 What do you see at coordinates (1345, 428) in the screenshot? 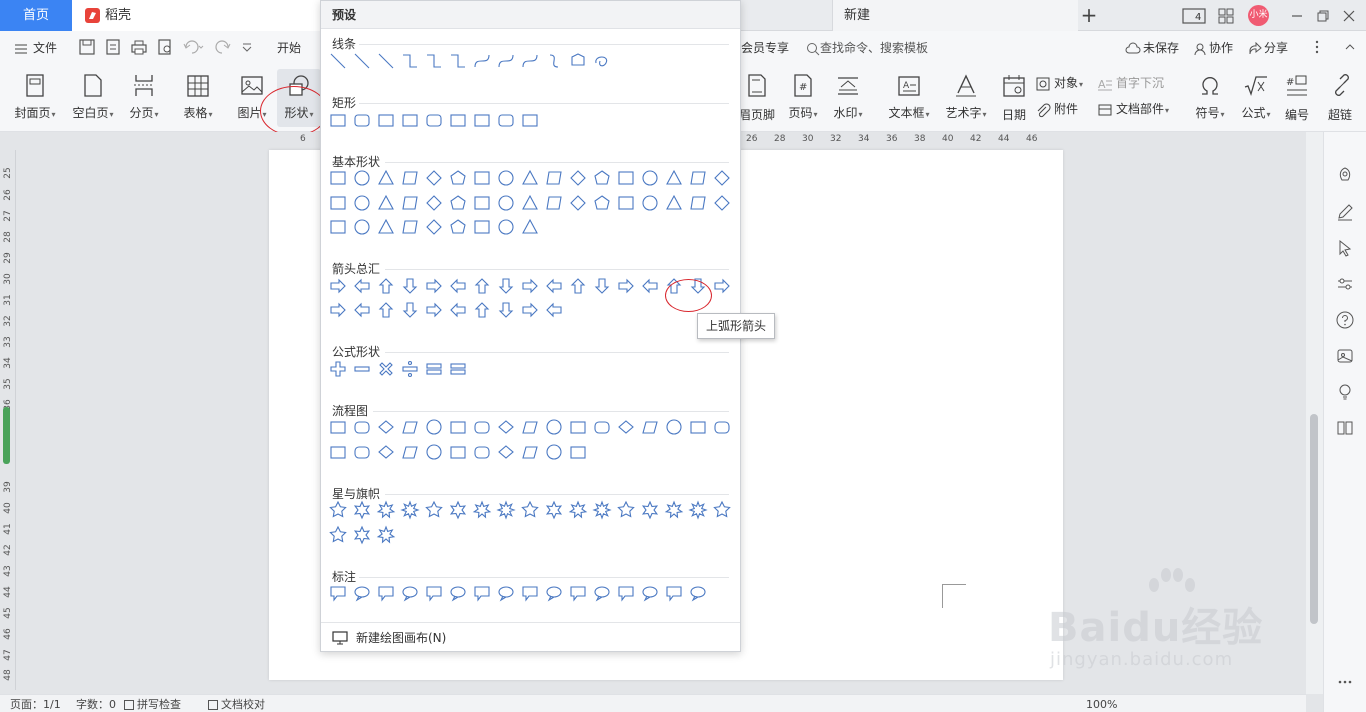
I see `book-icon` at bounding box center [1345, 428].